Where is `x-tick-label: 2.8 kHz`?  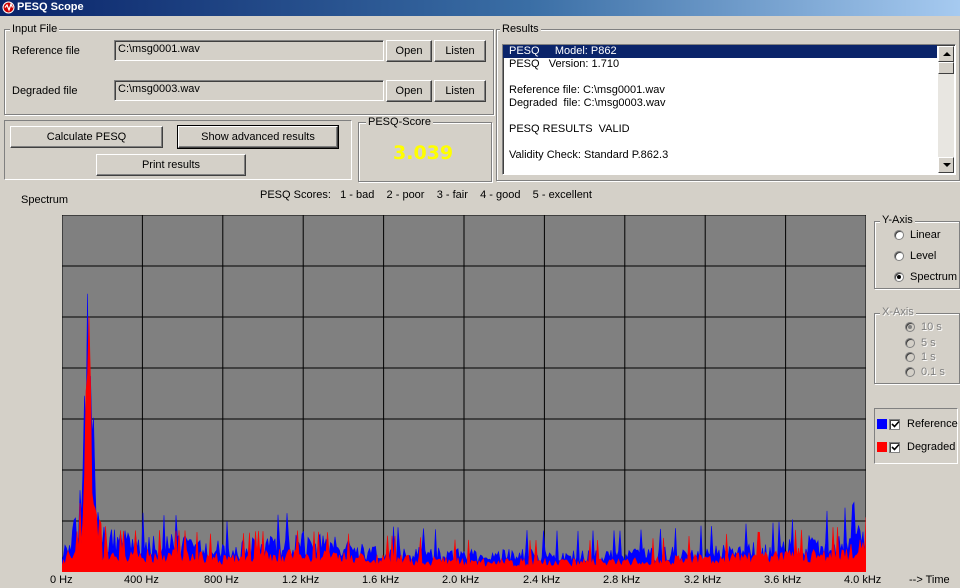 x-tick-label: 2.8 kHz is located at coordinates (622, 580).